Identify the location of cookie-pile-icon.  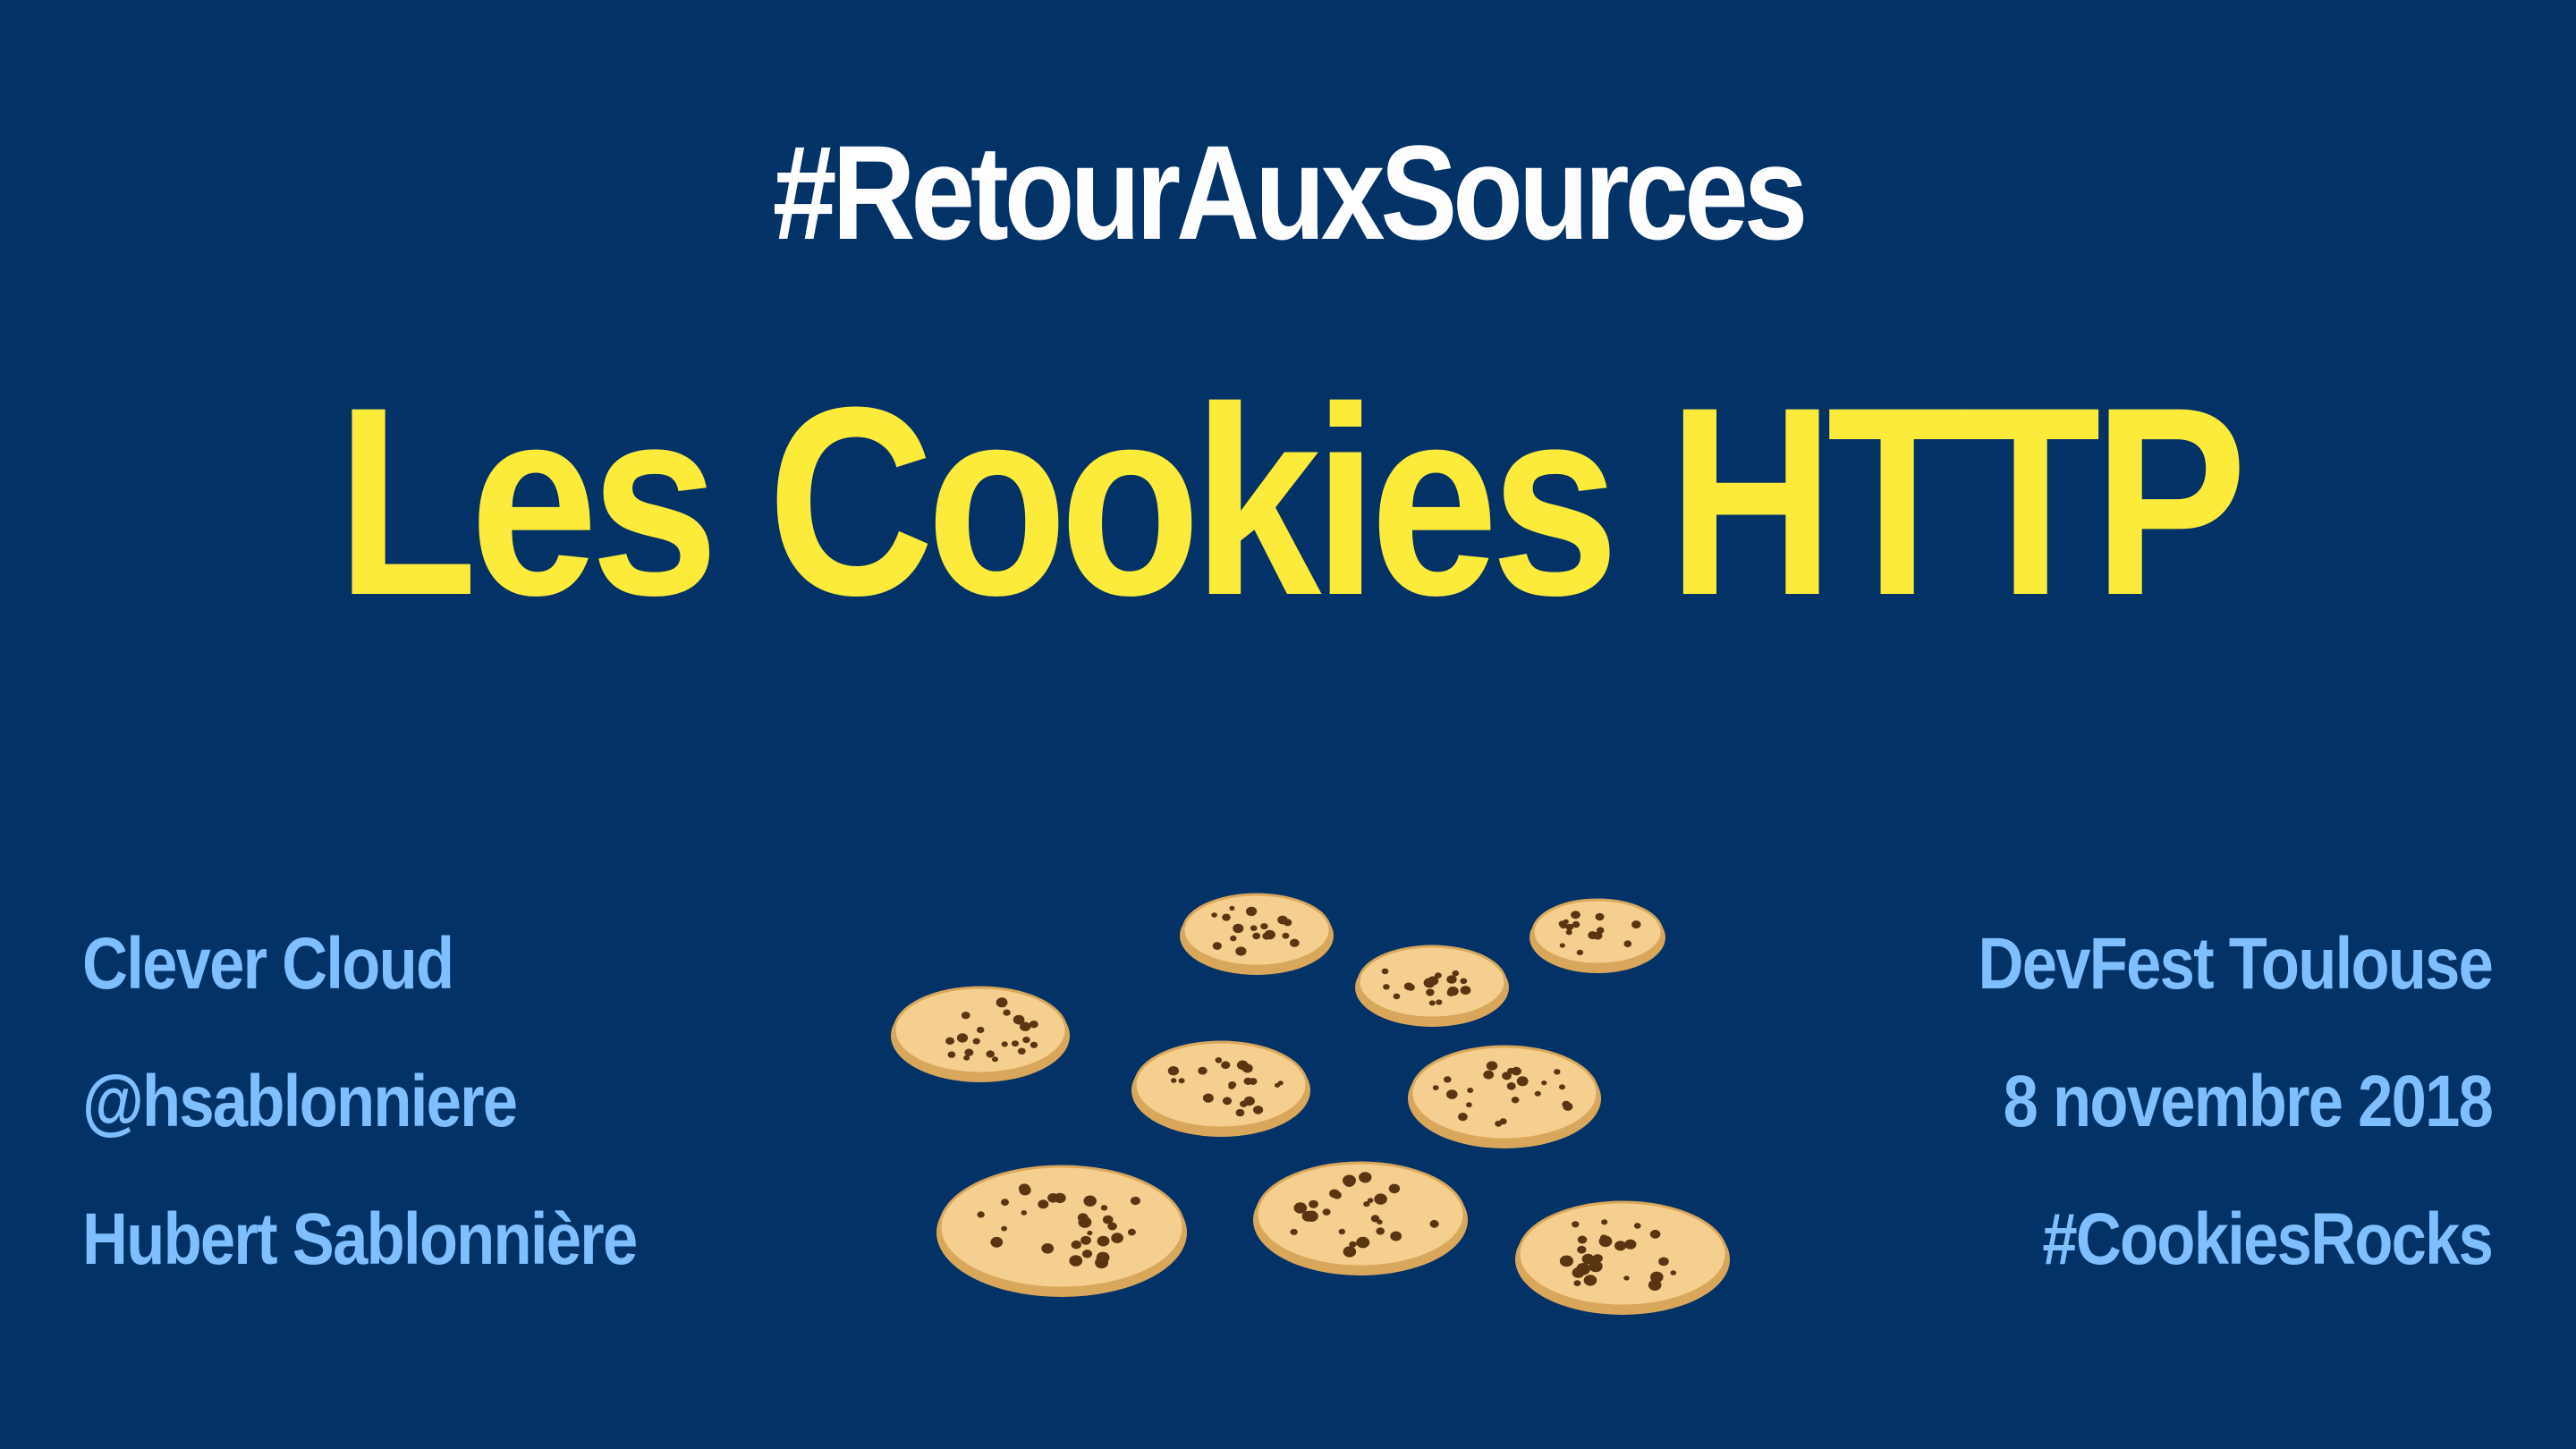
(1310, 1104).